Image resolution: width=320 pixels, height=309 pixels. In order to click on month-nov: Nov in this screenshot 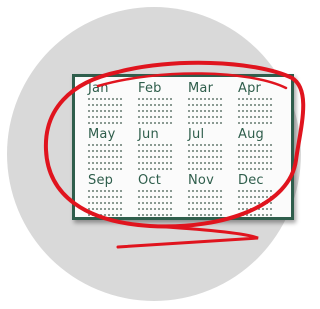, I will do `click(213, 196)`.